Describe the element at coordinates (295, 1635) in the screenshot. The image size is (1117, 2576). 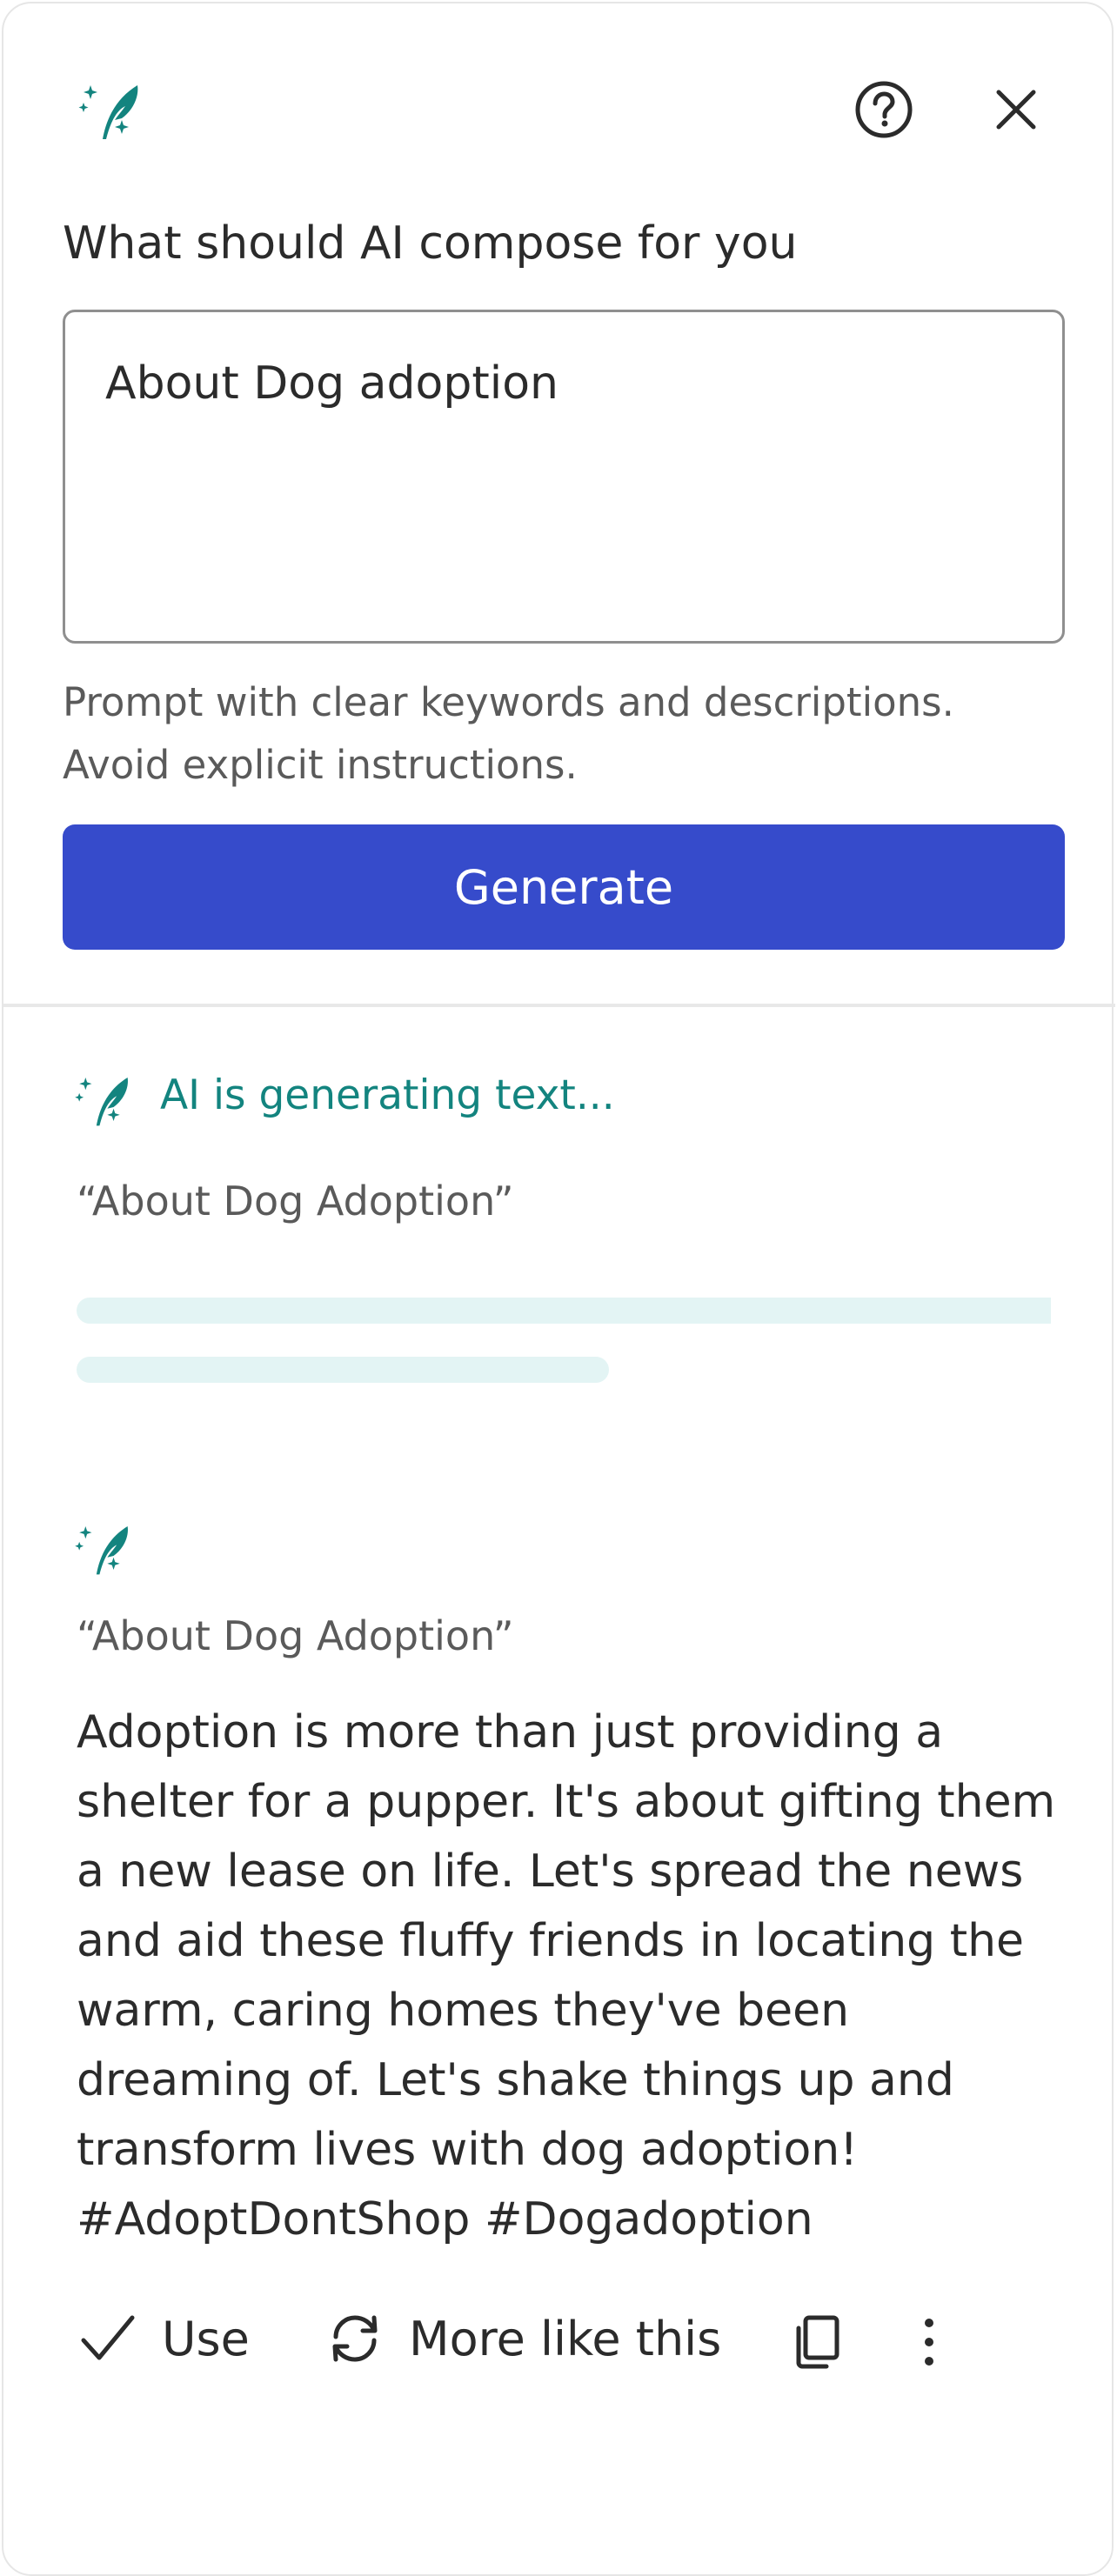
I see `result-prompt-quote: “About Dog Adoption”` at that location.